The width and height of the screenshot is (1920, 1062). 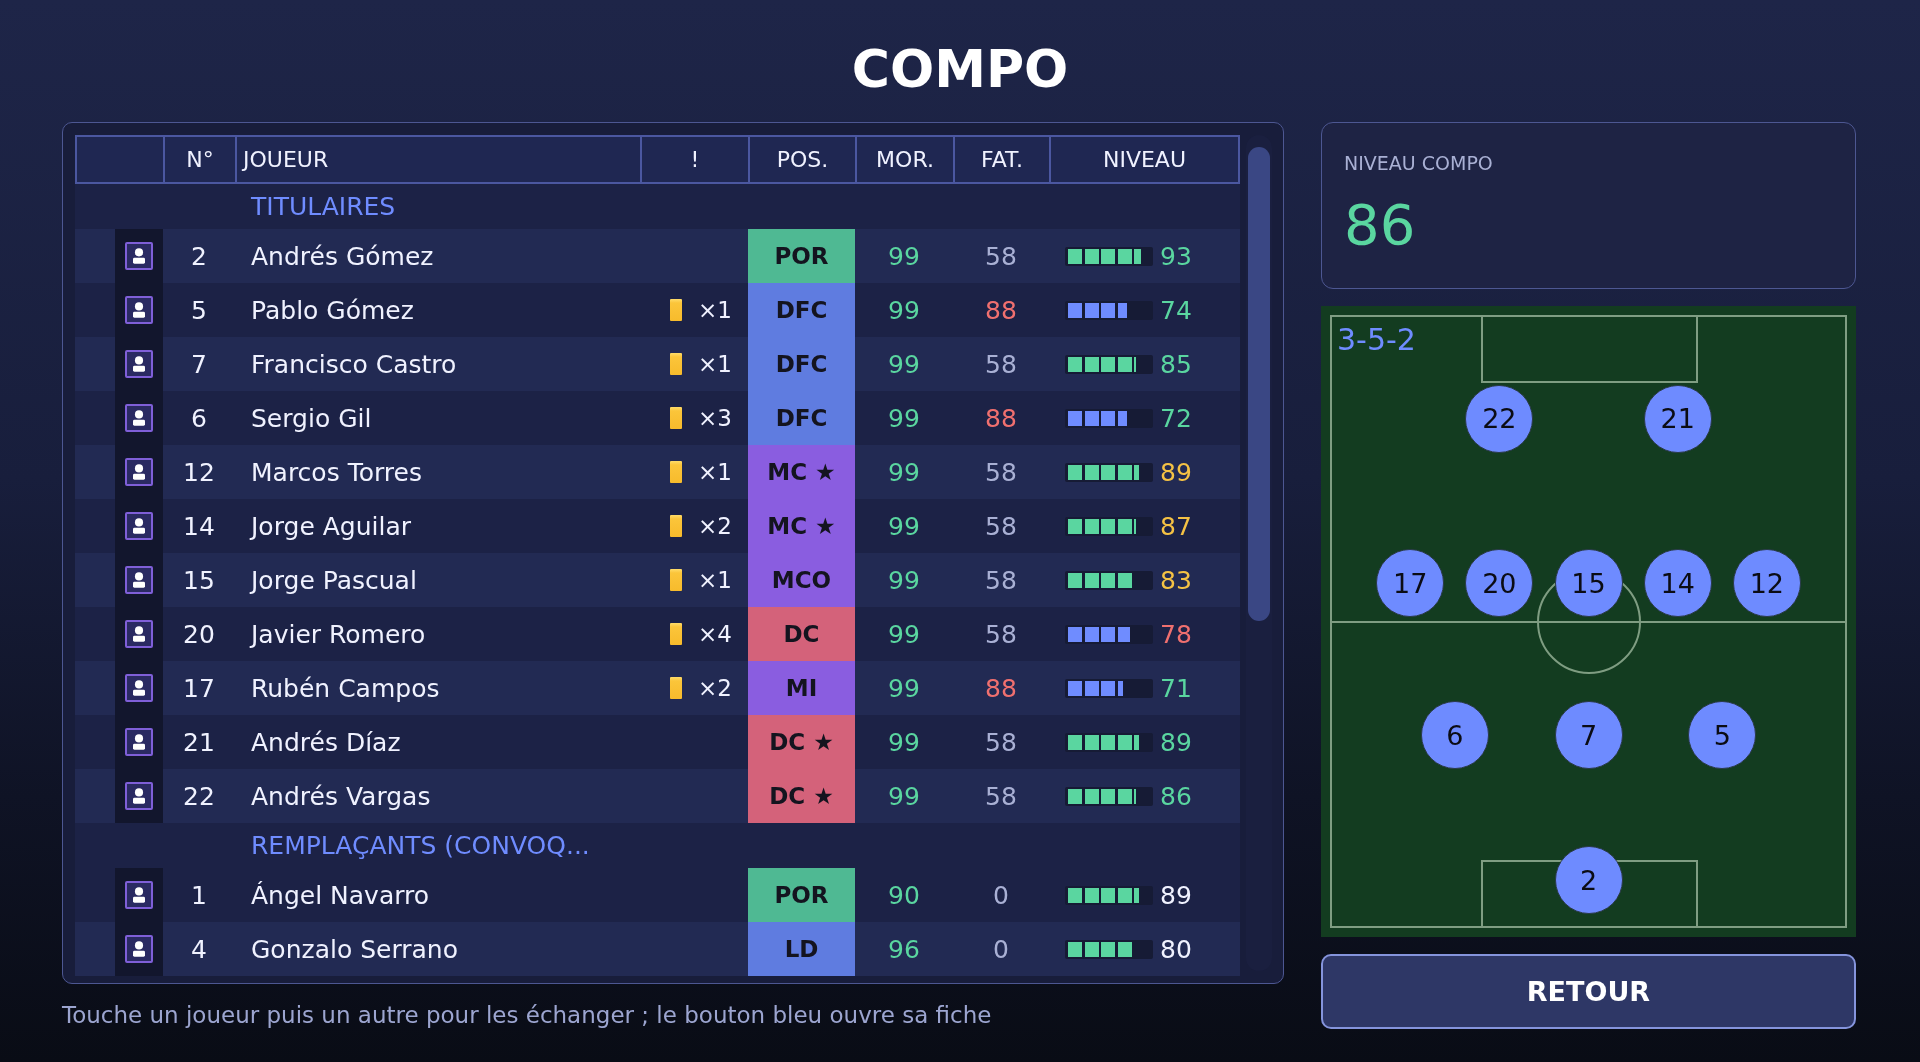 I want to click on player-token: 2, so click(x=1588, y=880).